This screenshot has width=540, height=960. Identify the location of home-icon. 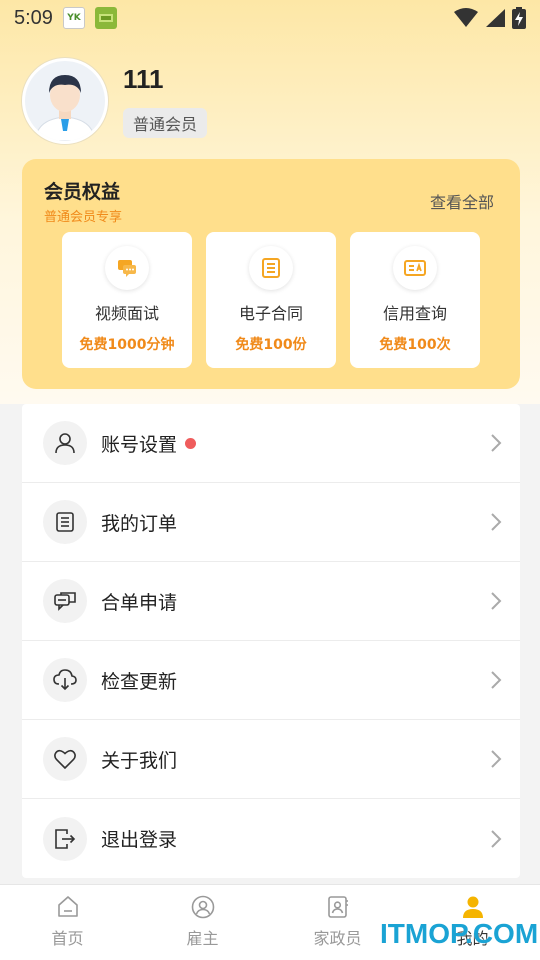
(67, 906).